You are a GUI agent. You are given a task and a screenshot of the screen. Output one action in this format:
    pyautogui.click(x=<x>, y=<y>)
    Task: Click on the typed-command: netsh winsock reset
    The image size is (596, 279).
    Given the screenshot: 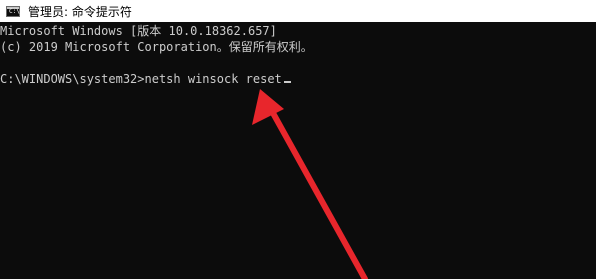 What is the action you would take?
    pyautogui.click(x=213, y=79)
    